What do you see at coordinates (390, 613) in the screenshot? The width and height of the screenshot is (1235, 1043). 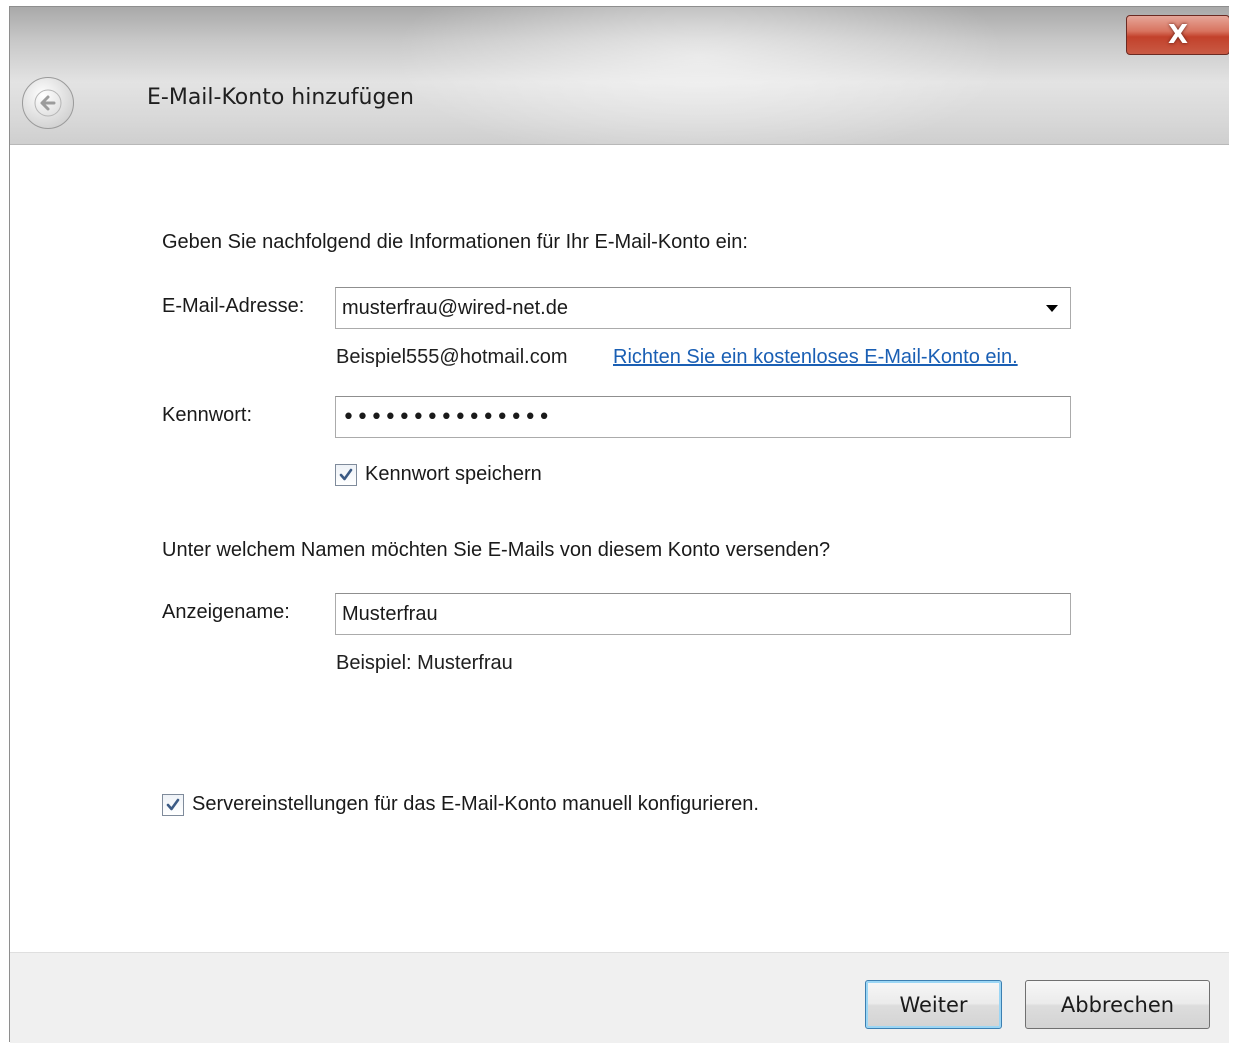 I see `display-name-value: Musterfrau` at bounding box center [390, 613].